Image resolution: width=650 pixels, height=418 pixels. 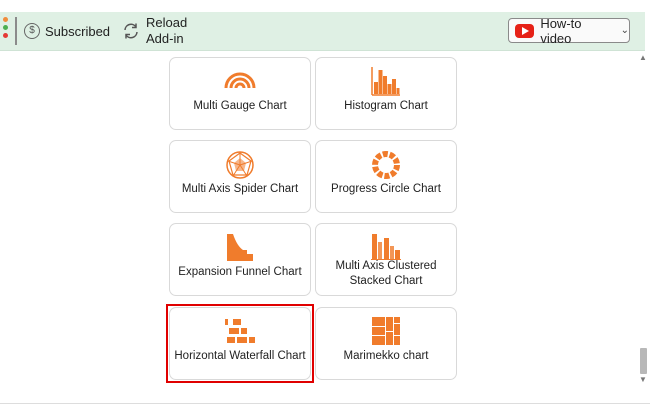 I want to click on reload-addin-button: Reload Add-in, so click(x=154, y=31).